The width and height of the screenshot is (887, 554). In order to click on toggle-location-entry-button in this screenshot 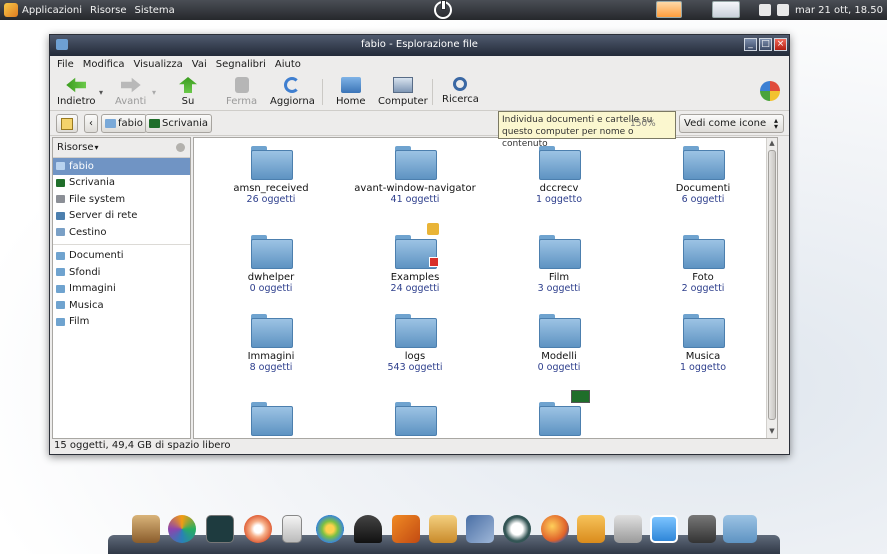, I will do `click(67, 123)`.